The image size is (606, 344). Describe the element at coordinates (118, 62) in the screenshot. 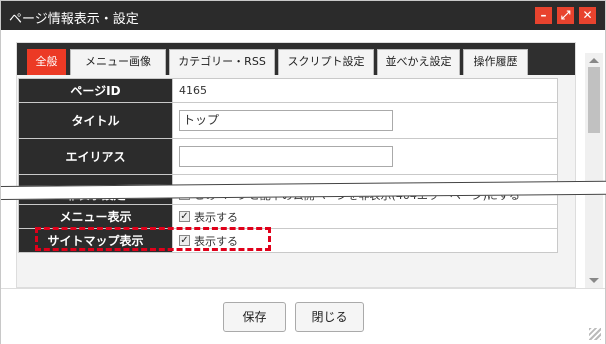

I see `tab-menu-image: メニュー画像` at that location.